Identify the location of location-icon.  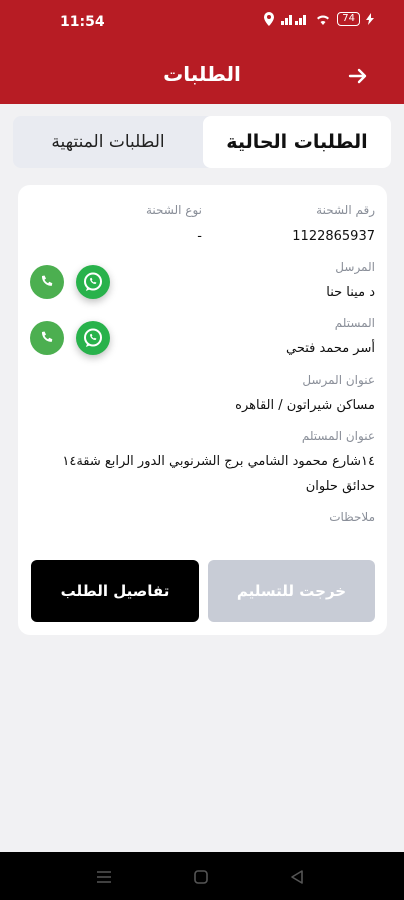
(269, 19).